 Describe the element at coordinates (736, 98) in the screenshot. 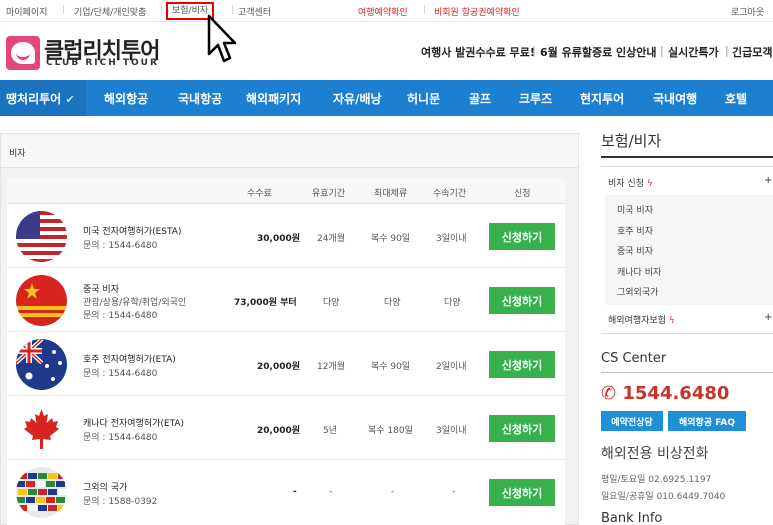

I see `nav-item-hotel: 호텔` at that location.